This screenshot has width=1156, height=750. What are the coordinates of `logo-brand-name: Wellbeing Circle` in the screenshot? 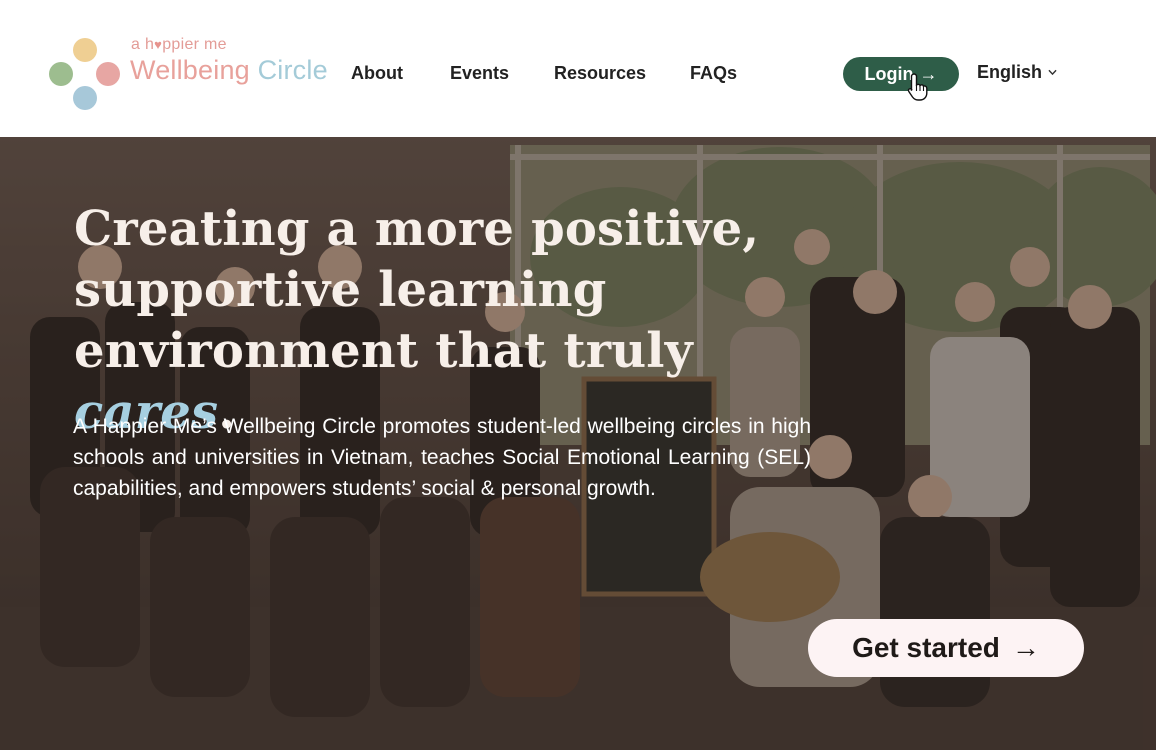 It's located at (229, 70).